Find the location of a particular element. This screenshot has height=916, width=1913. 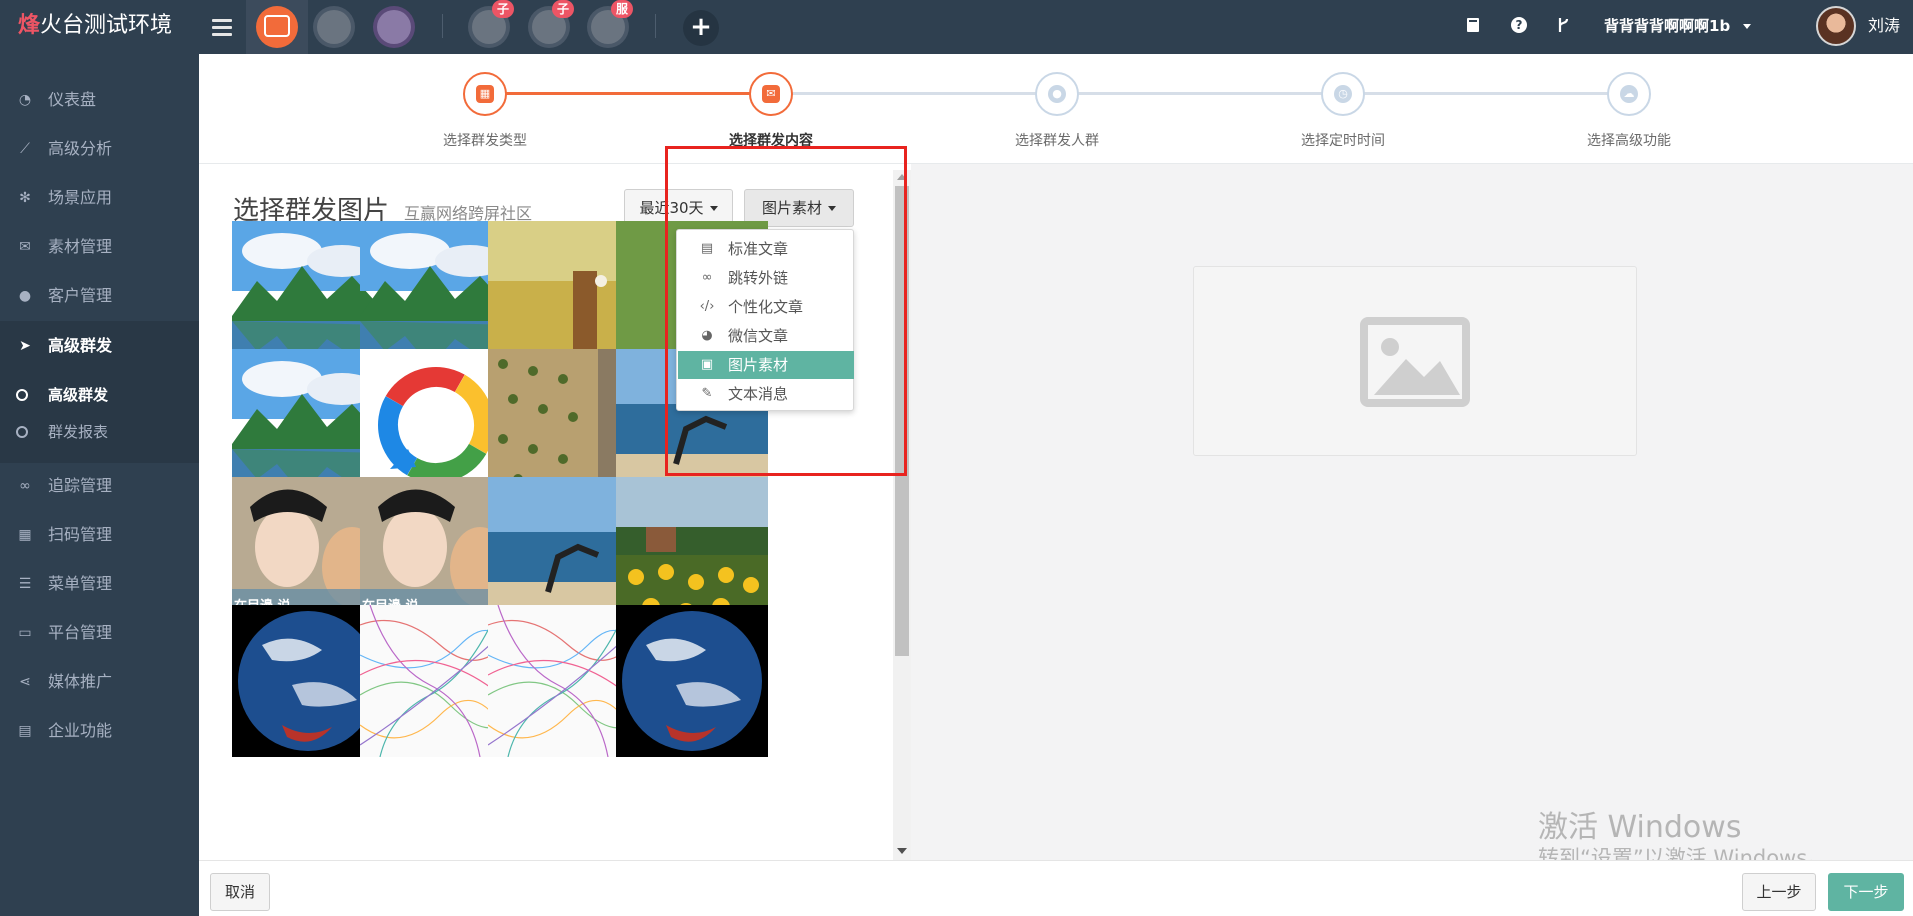

sidebar-item-qrcode: ▦ 扫码管理 is located at coordinates (99, 535).